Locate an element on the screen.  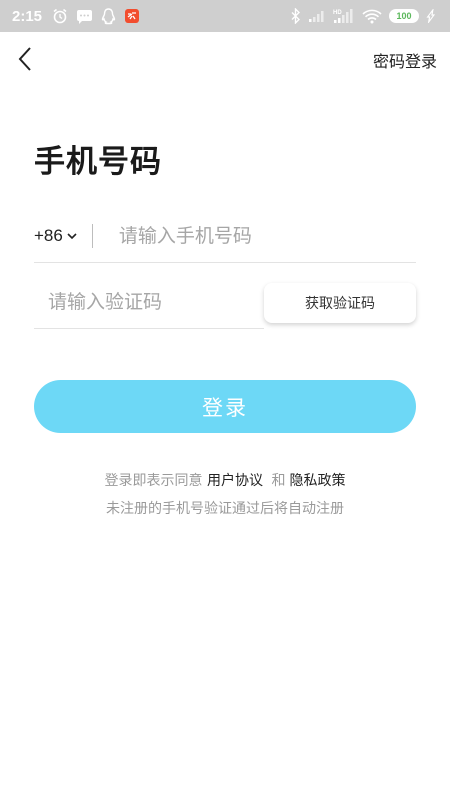
app-notification-icon is located at coordinates (132, 16).